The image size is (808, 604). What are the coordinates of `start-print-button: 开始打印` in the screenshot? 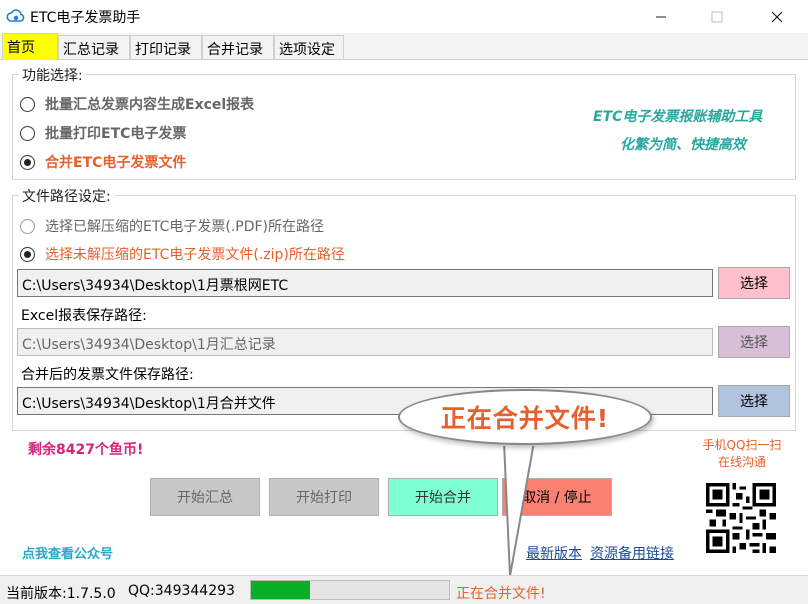 It's located at (324, 497).